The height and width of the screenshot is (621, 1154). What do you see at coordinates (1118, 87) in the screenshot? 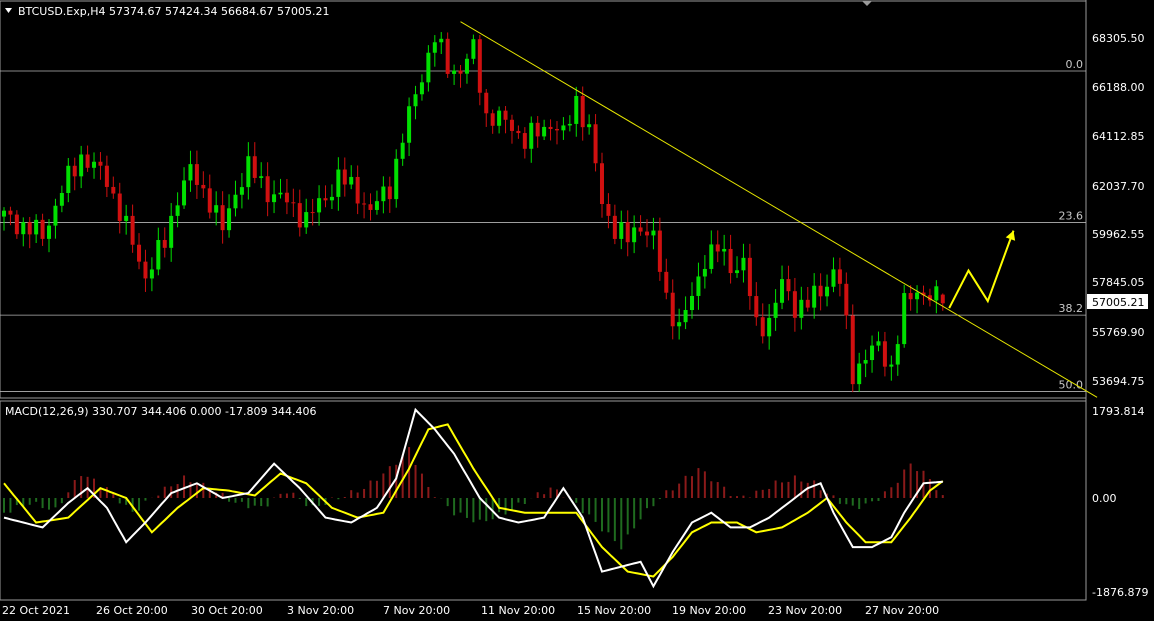
I see `price-tick: 66188.00` at bounding box center [1118, 87].